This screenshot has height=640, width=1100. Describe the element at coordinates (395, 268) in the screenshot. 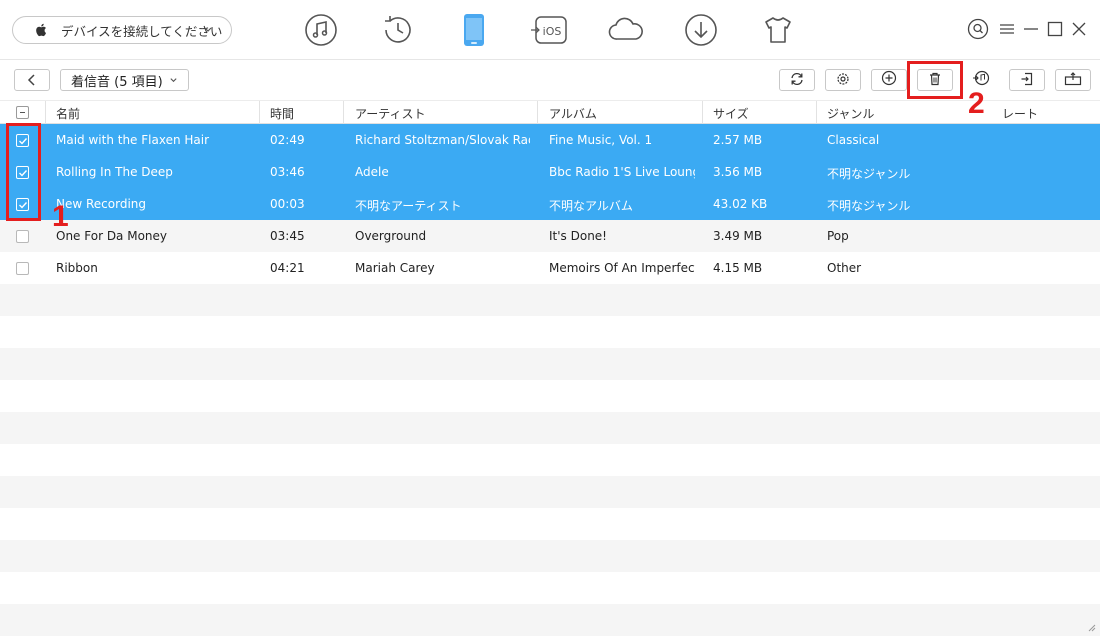

I see `cell-artist: Mariah Carey` at that location.